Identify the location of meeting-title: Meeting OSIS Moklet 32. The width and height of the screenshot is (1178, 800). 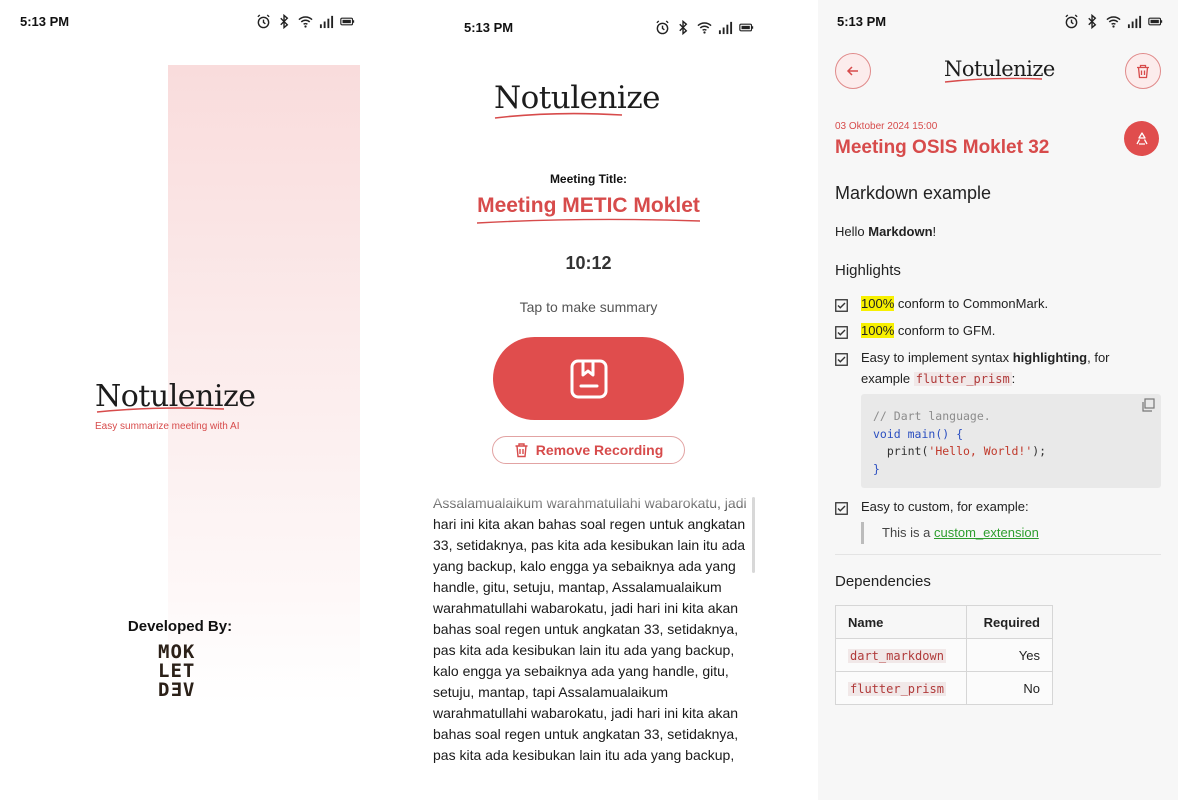
(942, 147).